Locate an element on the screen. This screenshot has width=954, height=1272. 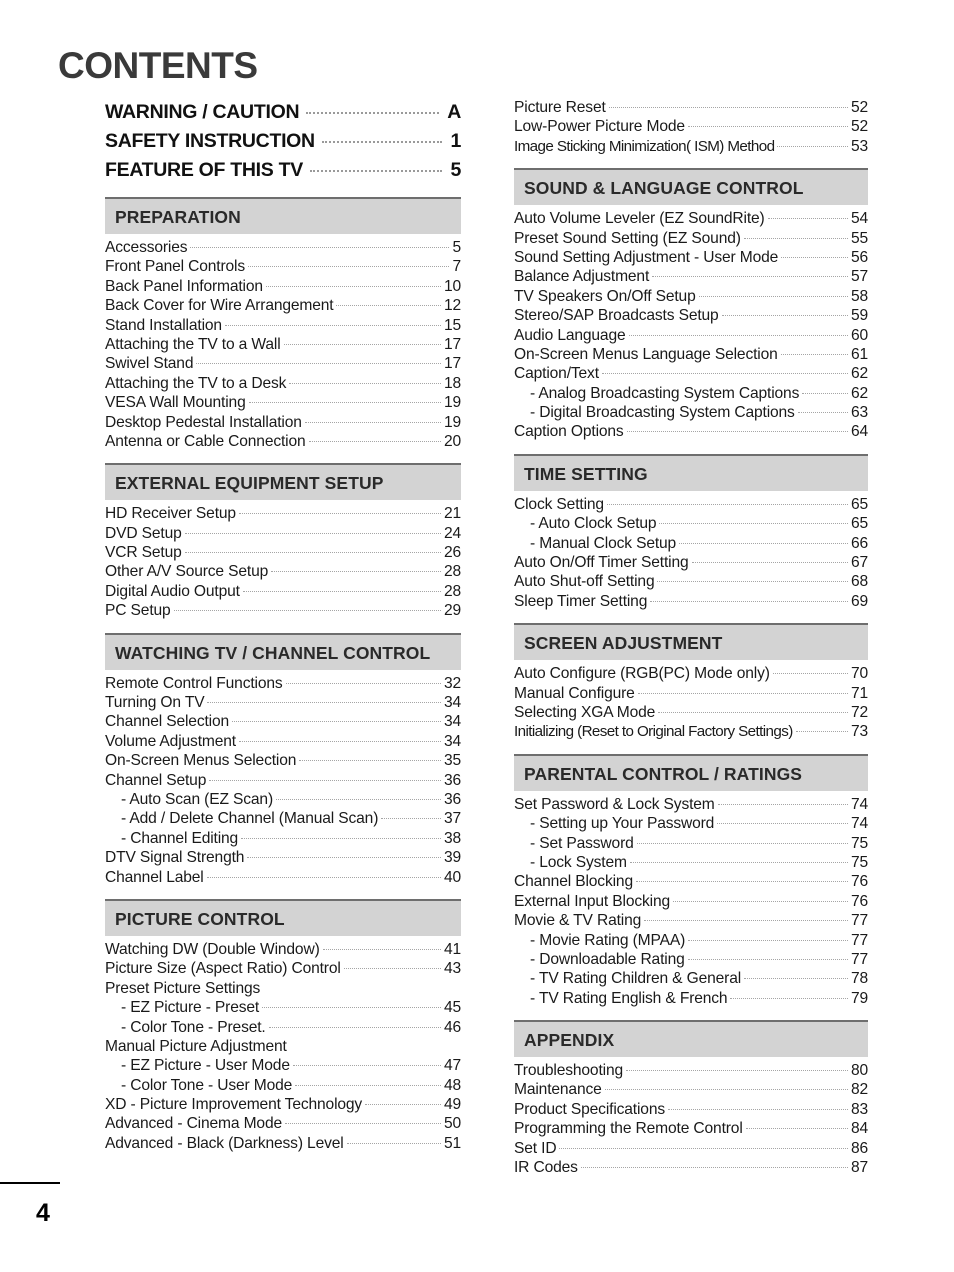
toc-entry: - EZ Picture - Preset 45 is located at coordinates (283, 1007).